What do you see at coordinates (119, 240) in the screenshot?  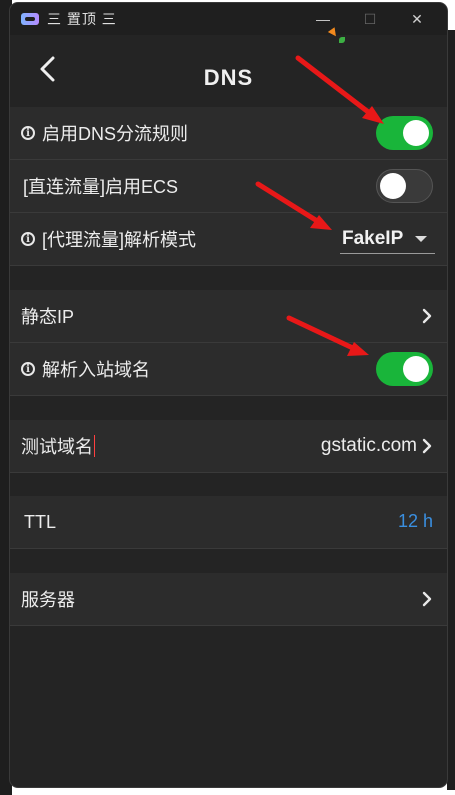 I see `proxy-mode-label: [代理流量]解析模式` at bounding box center [119, 240].